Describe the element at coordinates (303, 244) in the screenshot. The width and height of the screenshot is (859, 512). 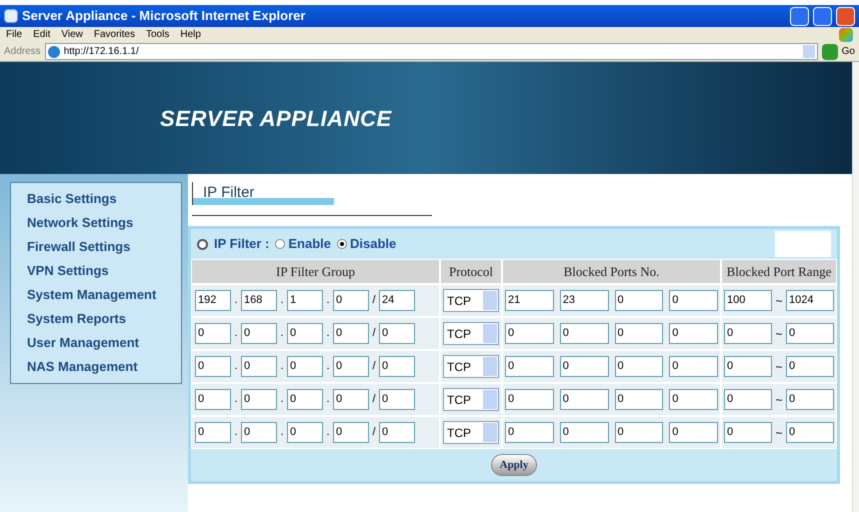
I see `radio-option: Enable` at that location.